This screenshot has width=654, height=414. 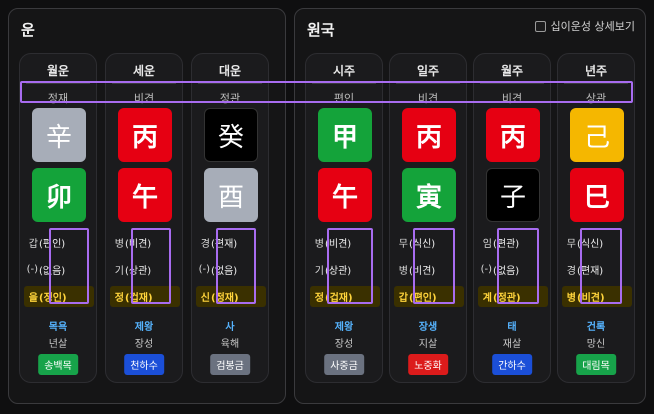 I want to click on hidden-stem-char: 계, so click(x=487, y=298).